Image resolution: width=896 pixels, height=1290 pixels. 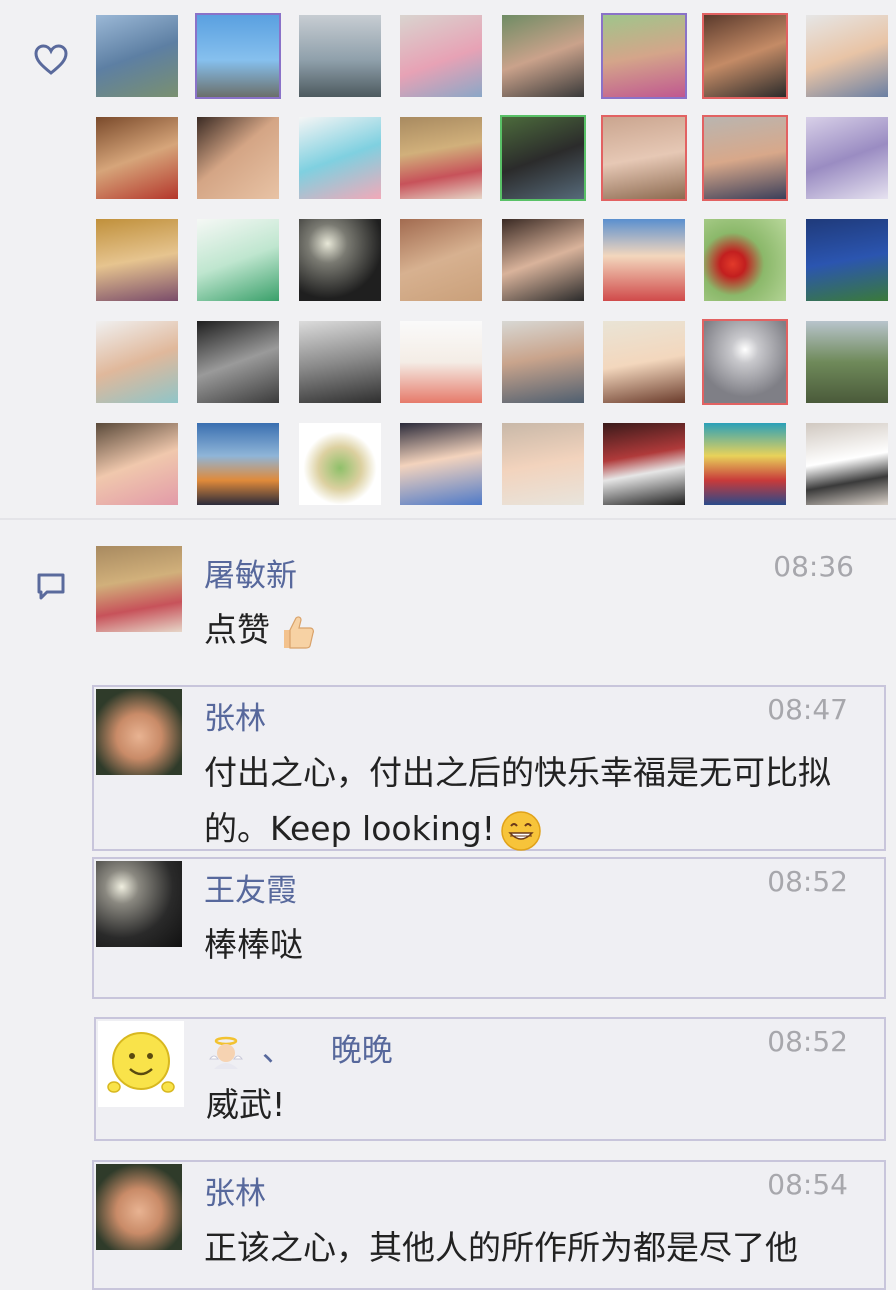 I want to click on comment-time: 08:36, so click(x=813, y=566).